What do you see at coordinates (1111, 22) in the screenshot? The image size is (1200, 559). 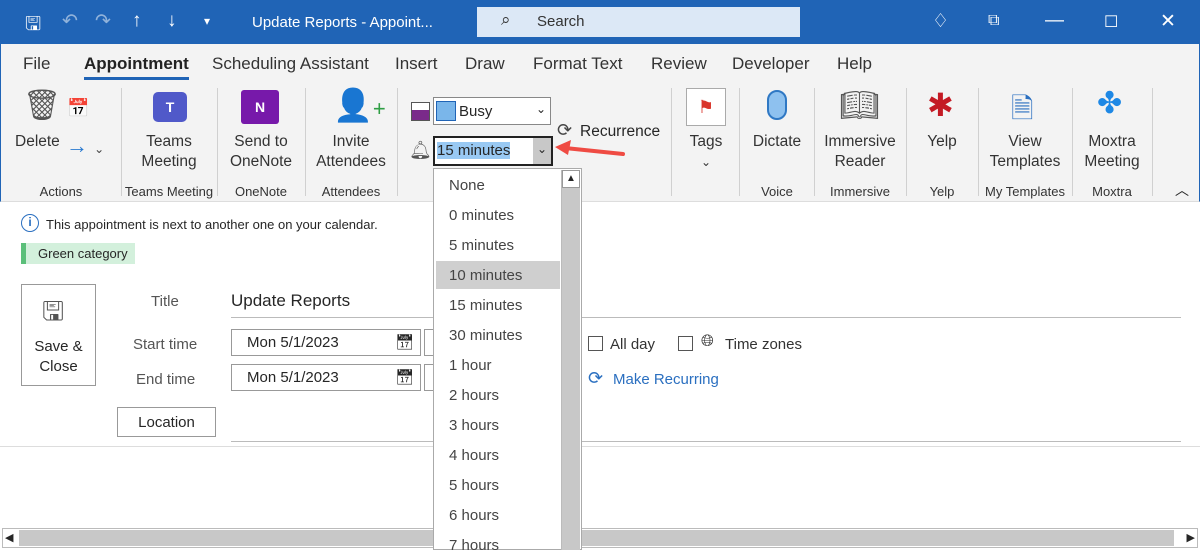 I see `maximize-icon: ☐` at bounding box center [1111, 22].